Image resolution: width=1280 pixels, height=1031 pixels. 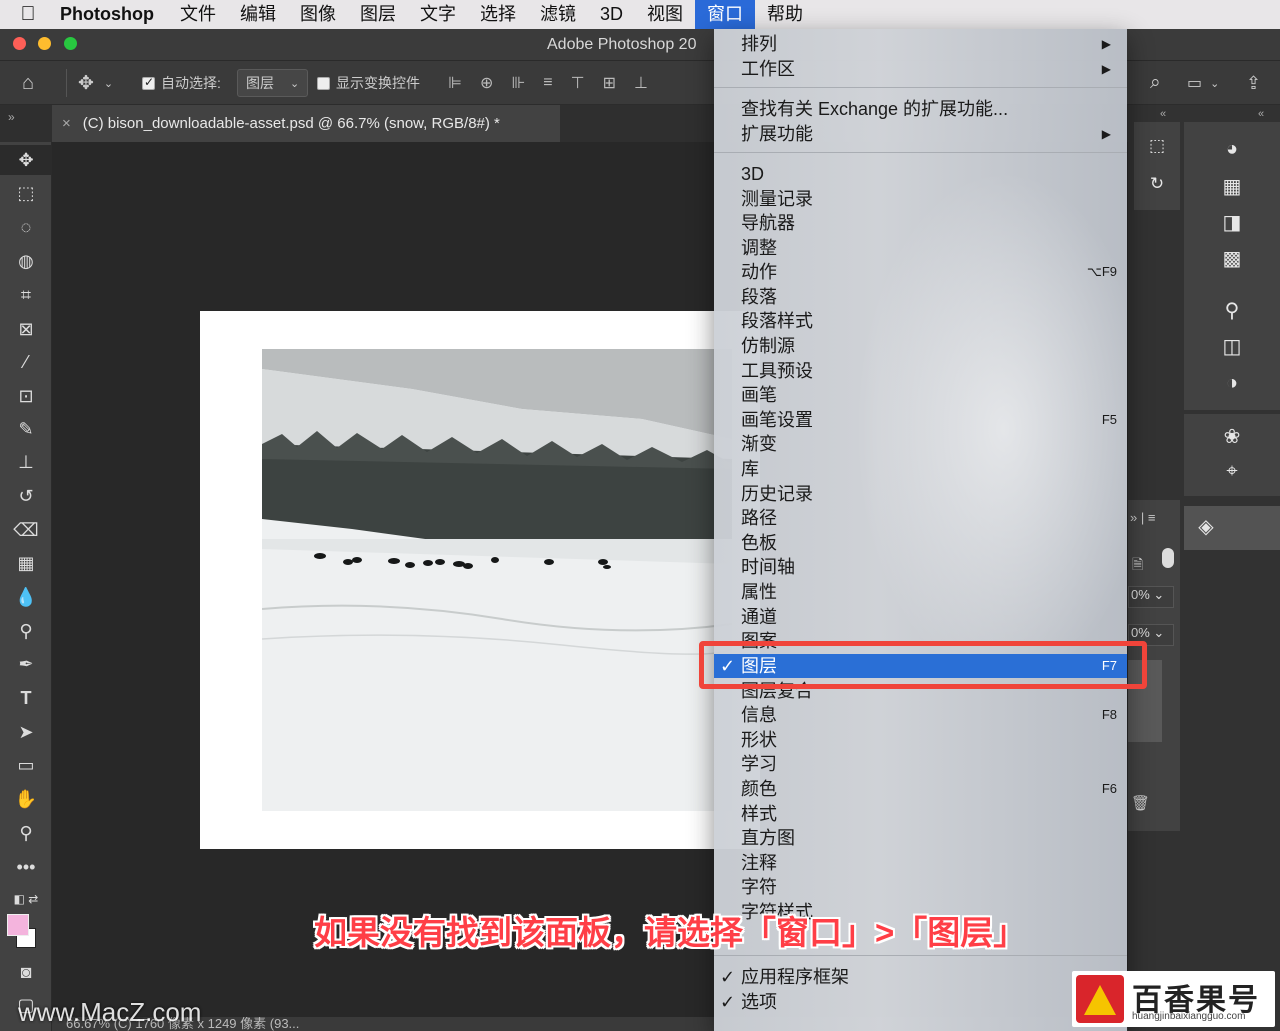 I want to click on align-left-icon: ⊫, so click(x=455, y=83).